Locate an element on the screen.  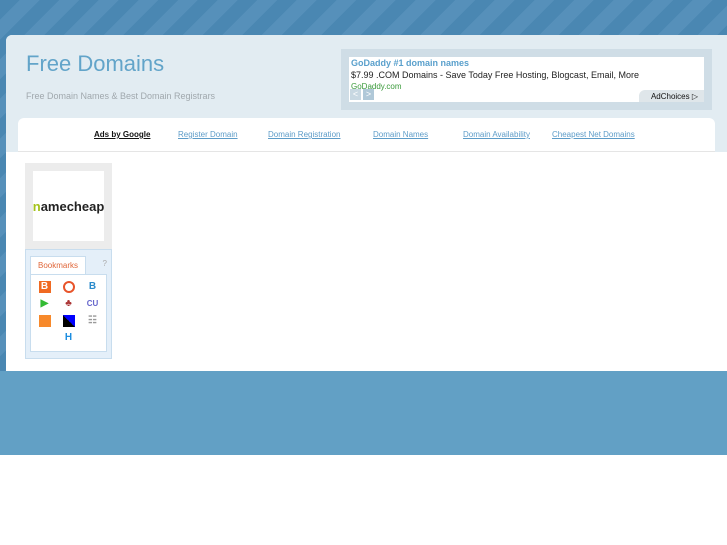
play-icon: ▶ is located at coordinates (45, 304).